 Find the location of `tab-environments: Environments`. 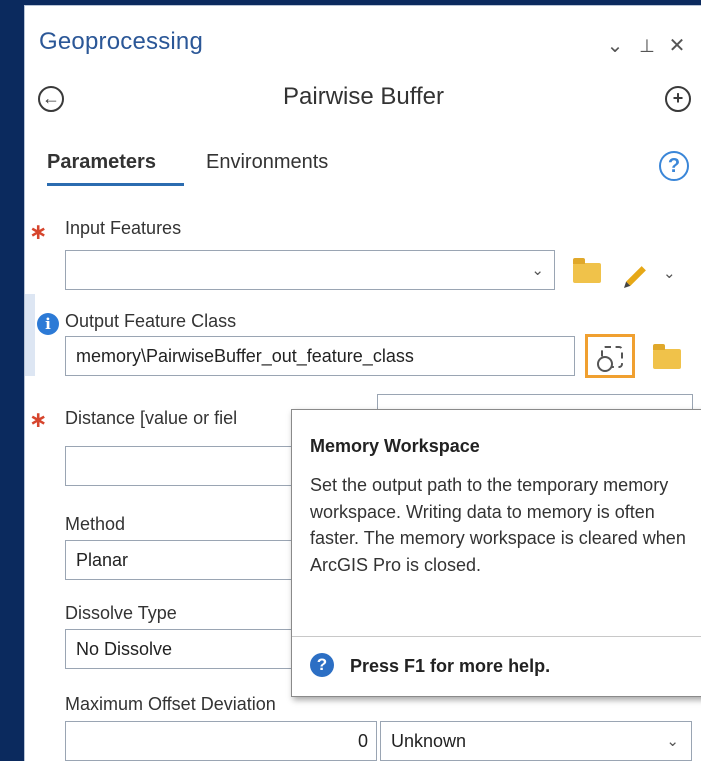

tab-environments: Environments is located at coordinates (267, 162).